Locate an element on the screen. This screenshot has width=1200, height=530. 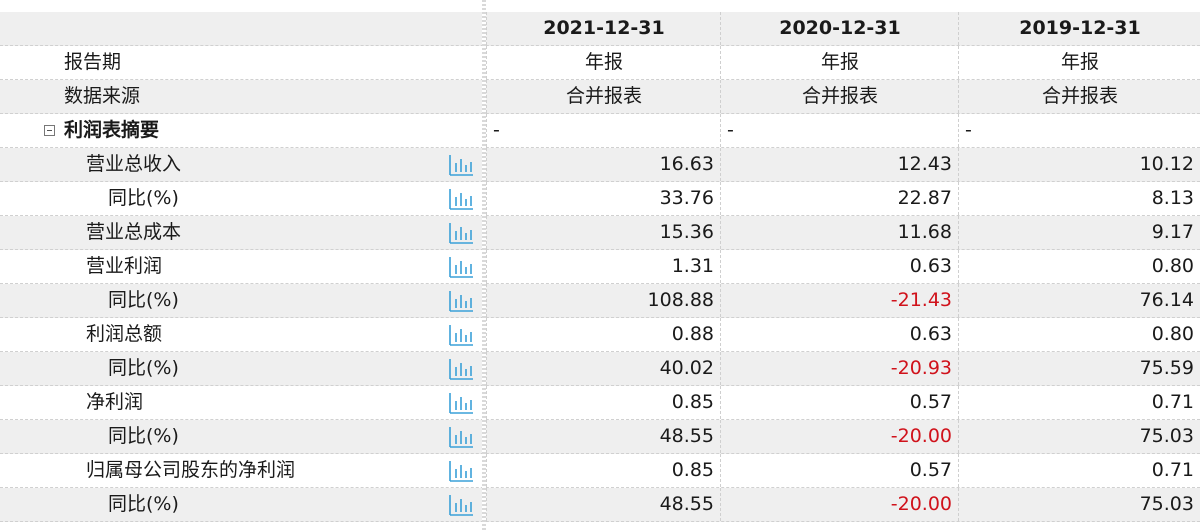
header-label-cell is located at coordinates (241, 28).